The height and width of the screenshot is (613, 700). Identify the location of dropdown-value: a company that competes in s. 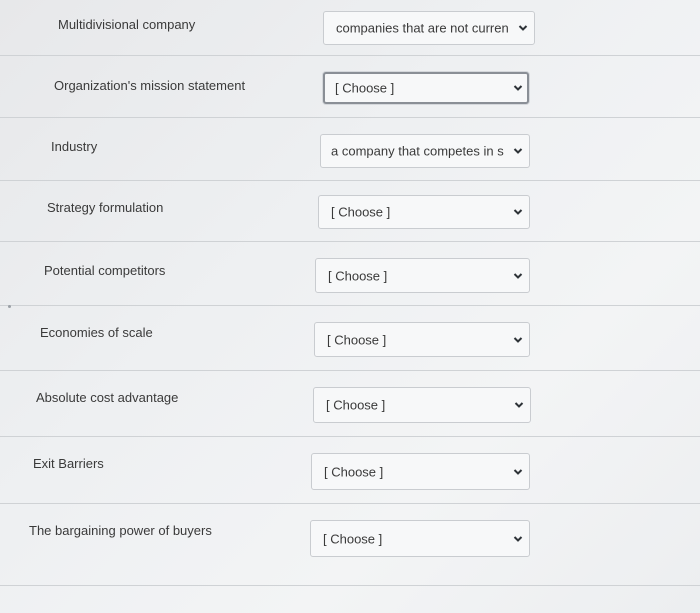
(417, 151).